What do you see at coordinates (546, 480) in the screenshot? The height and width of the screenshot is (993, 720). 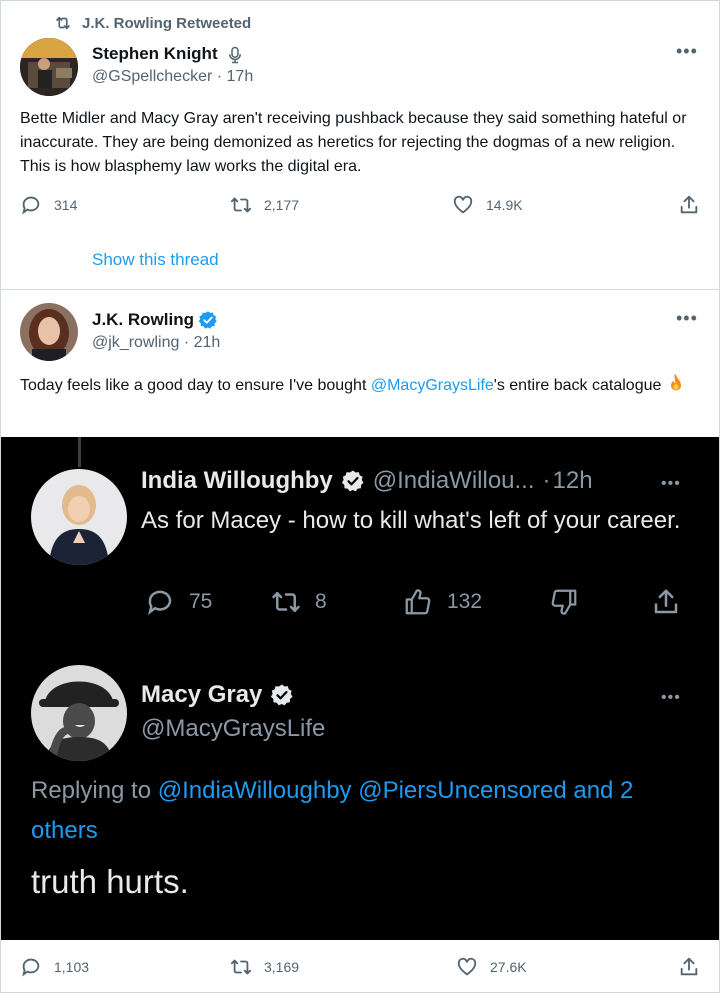 I see `india-time-sep: ·` at bounding box center [546, 480].